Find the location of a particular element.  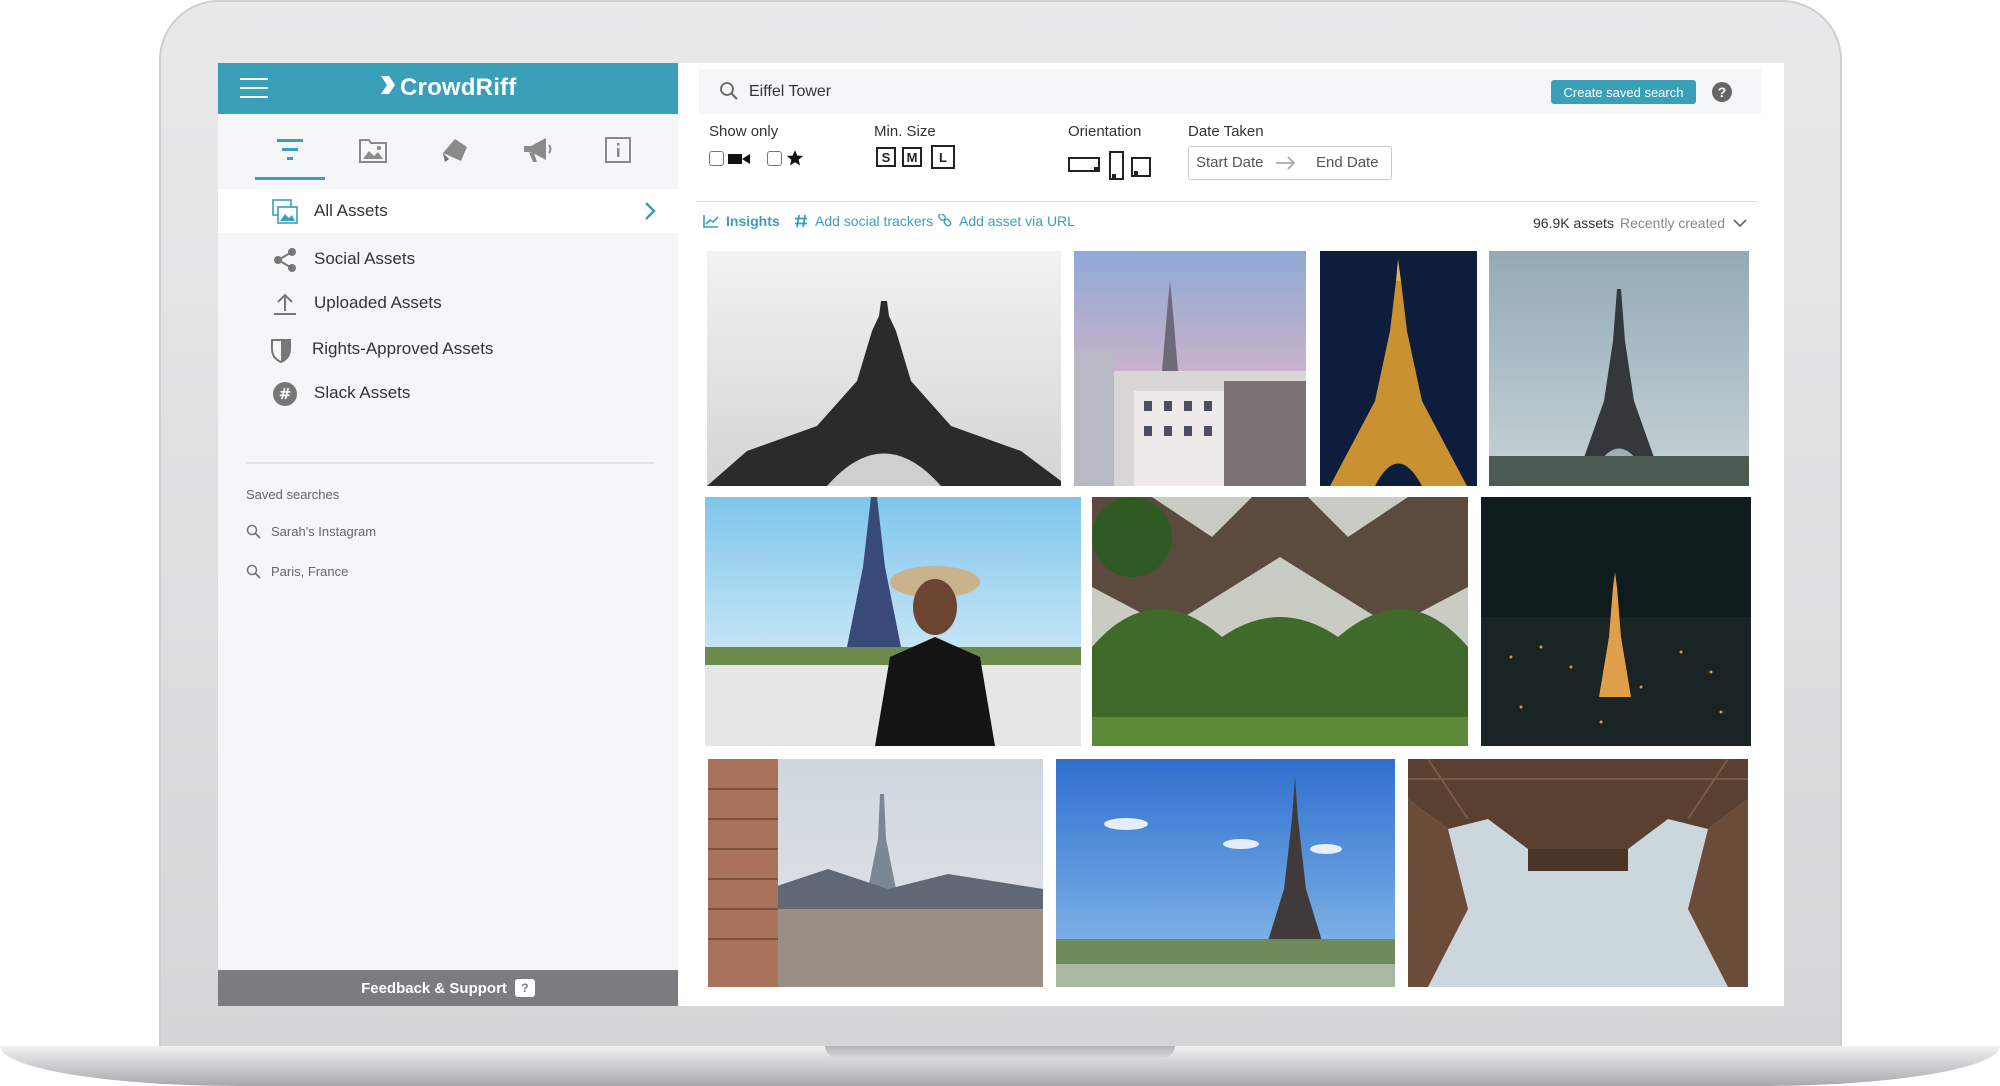

favorite-checkbox is located at coordinates (774, 158).